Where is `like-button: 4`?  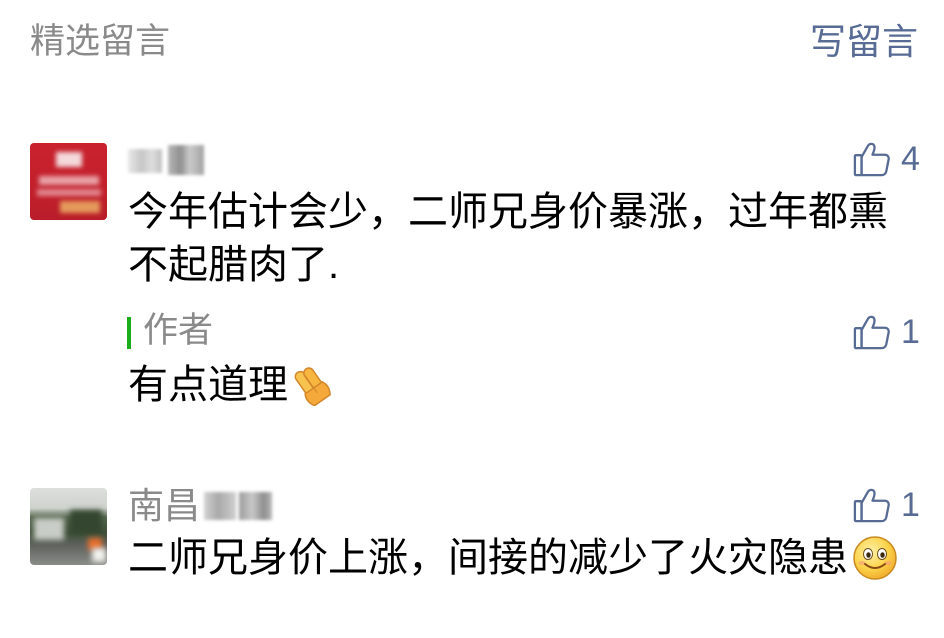
like-button: 4 is located at coordinates (886, 159).